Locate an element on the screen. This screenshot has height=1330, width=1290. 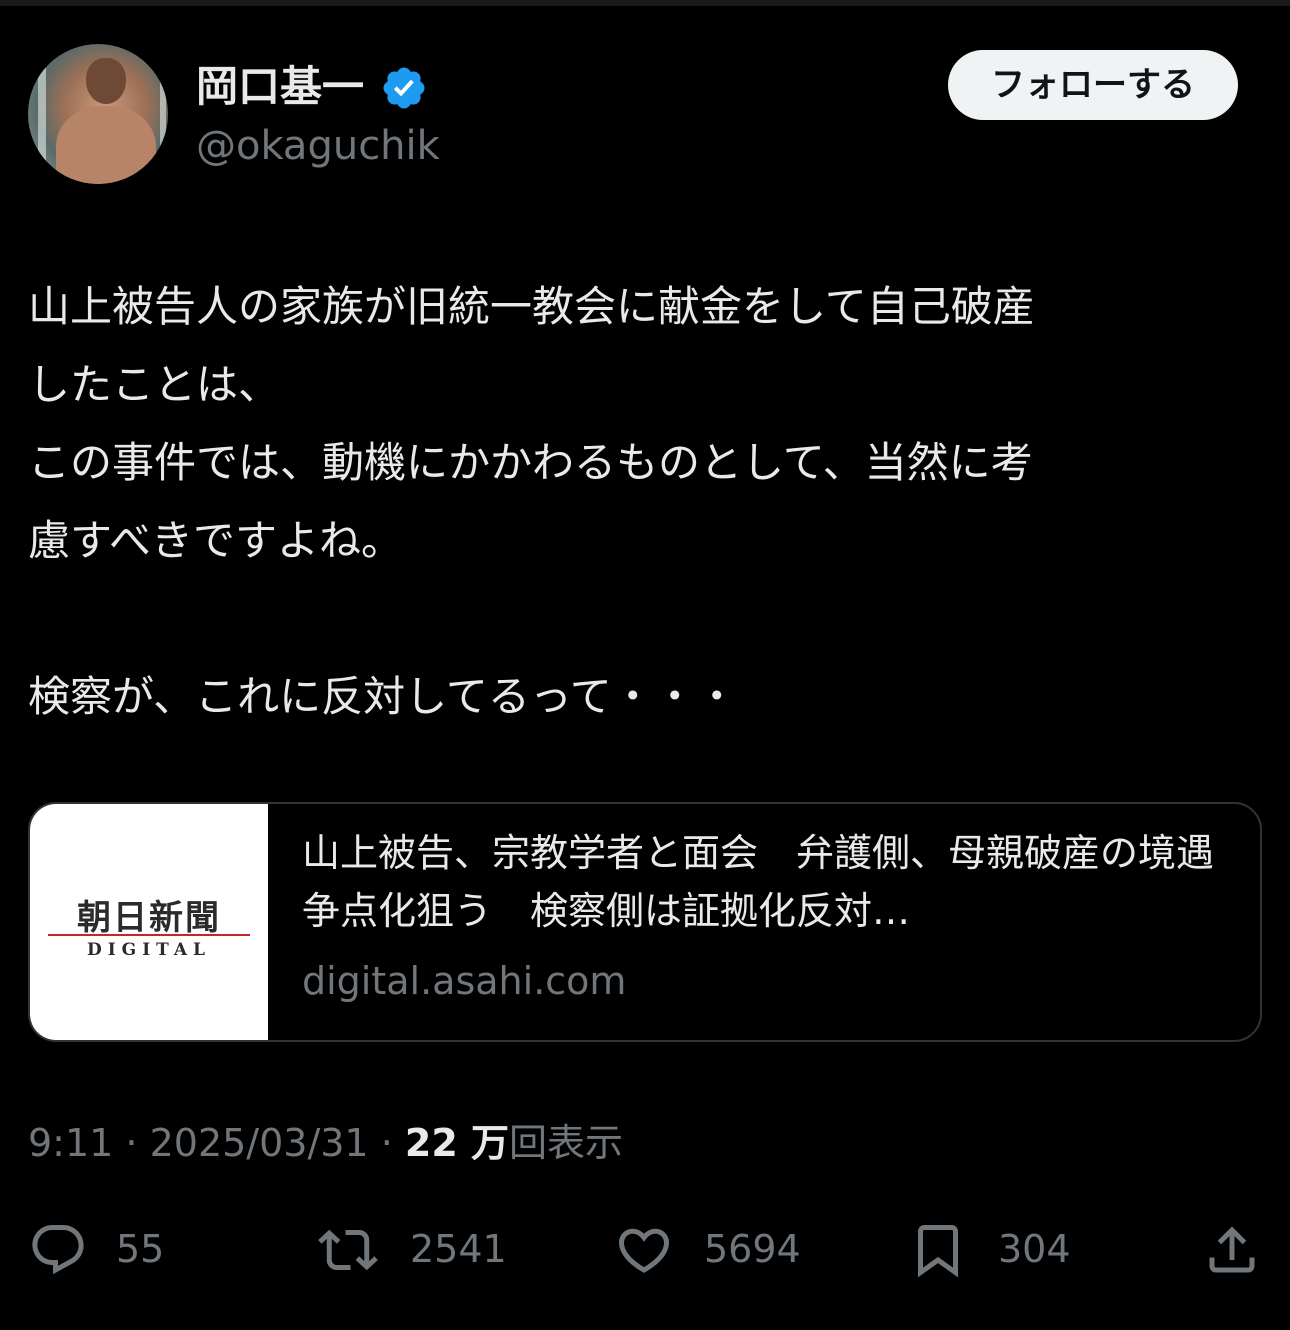
author-handle: @okaguchik is located at coordinates (318, 146).